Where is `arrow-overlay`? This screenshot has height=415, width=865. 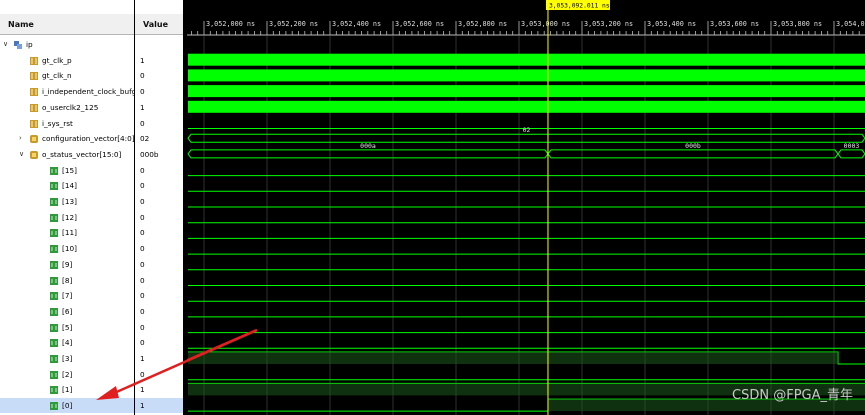
arrow-overlay is located at coordinates (177, 364).